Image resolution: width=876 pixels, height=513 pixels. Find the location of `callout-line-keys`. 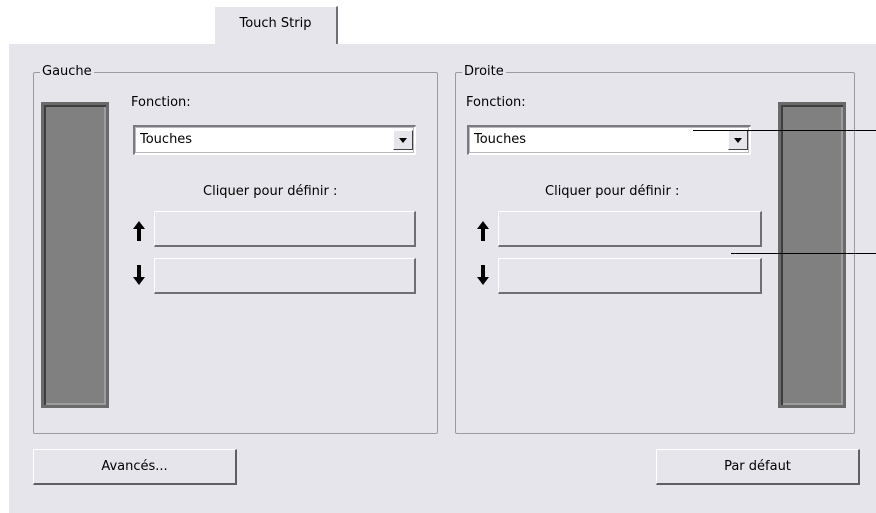

callout-line-keys is located at coordinates (803, 253).